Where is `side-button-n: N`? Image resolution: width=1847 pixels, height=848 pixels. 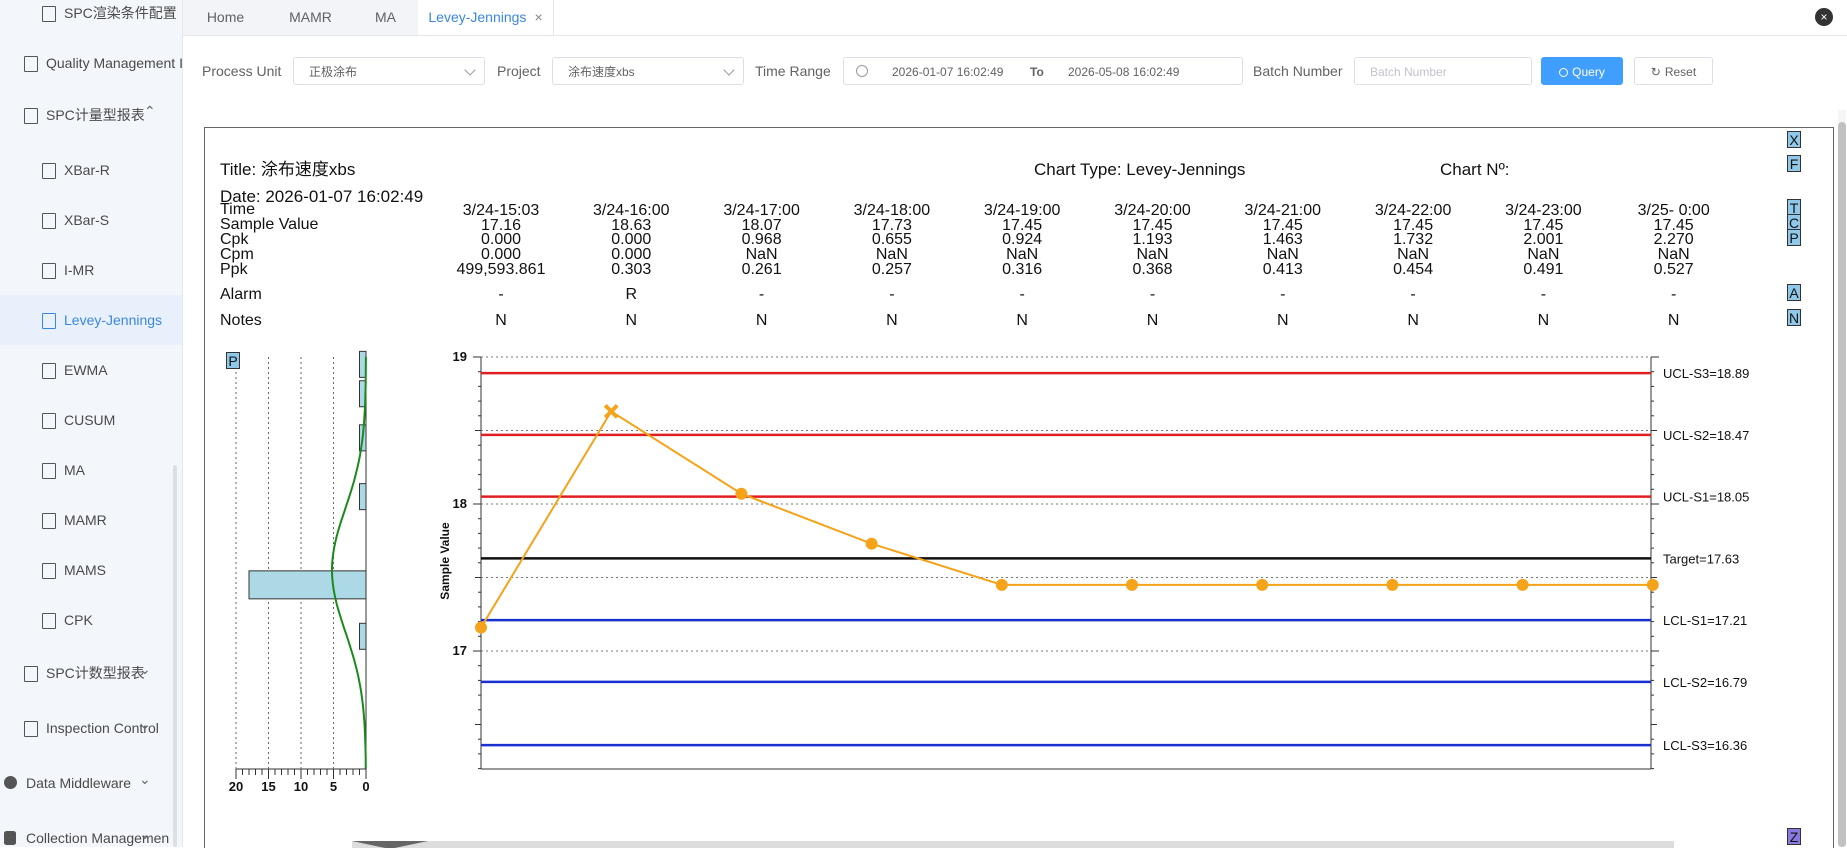 side-button-n: N is located at coordinates (1794, 317).